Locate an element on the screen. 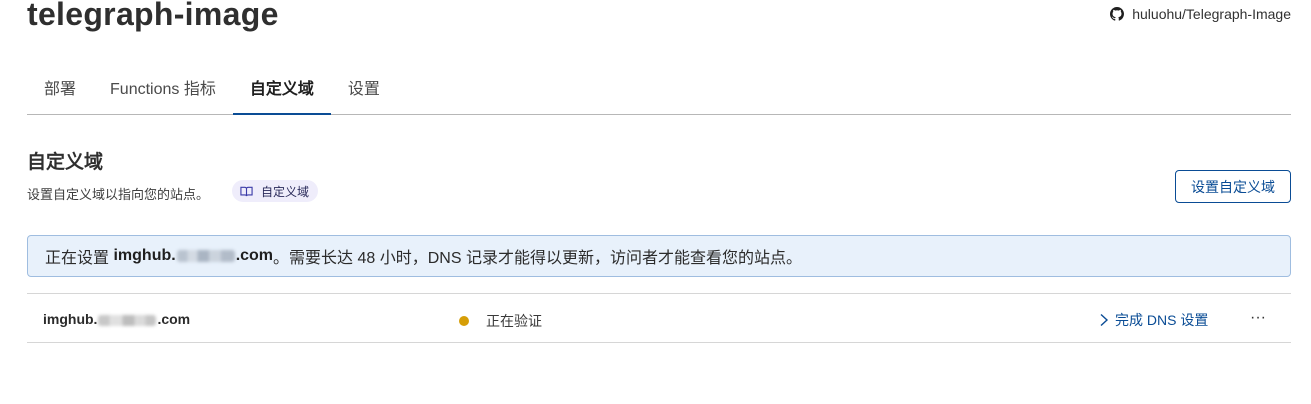 Image resolution: width=1311 pixels, height=404 pixels. domain-name-end: .com is located at coordinates (174, 319).